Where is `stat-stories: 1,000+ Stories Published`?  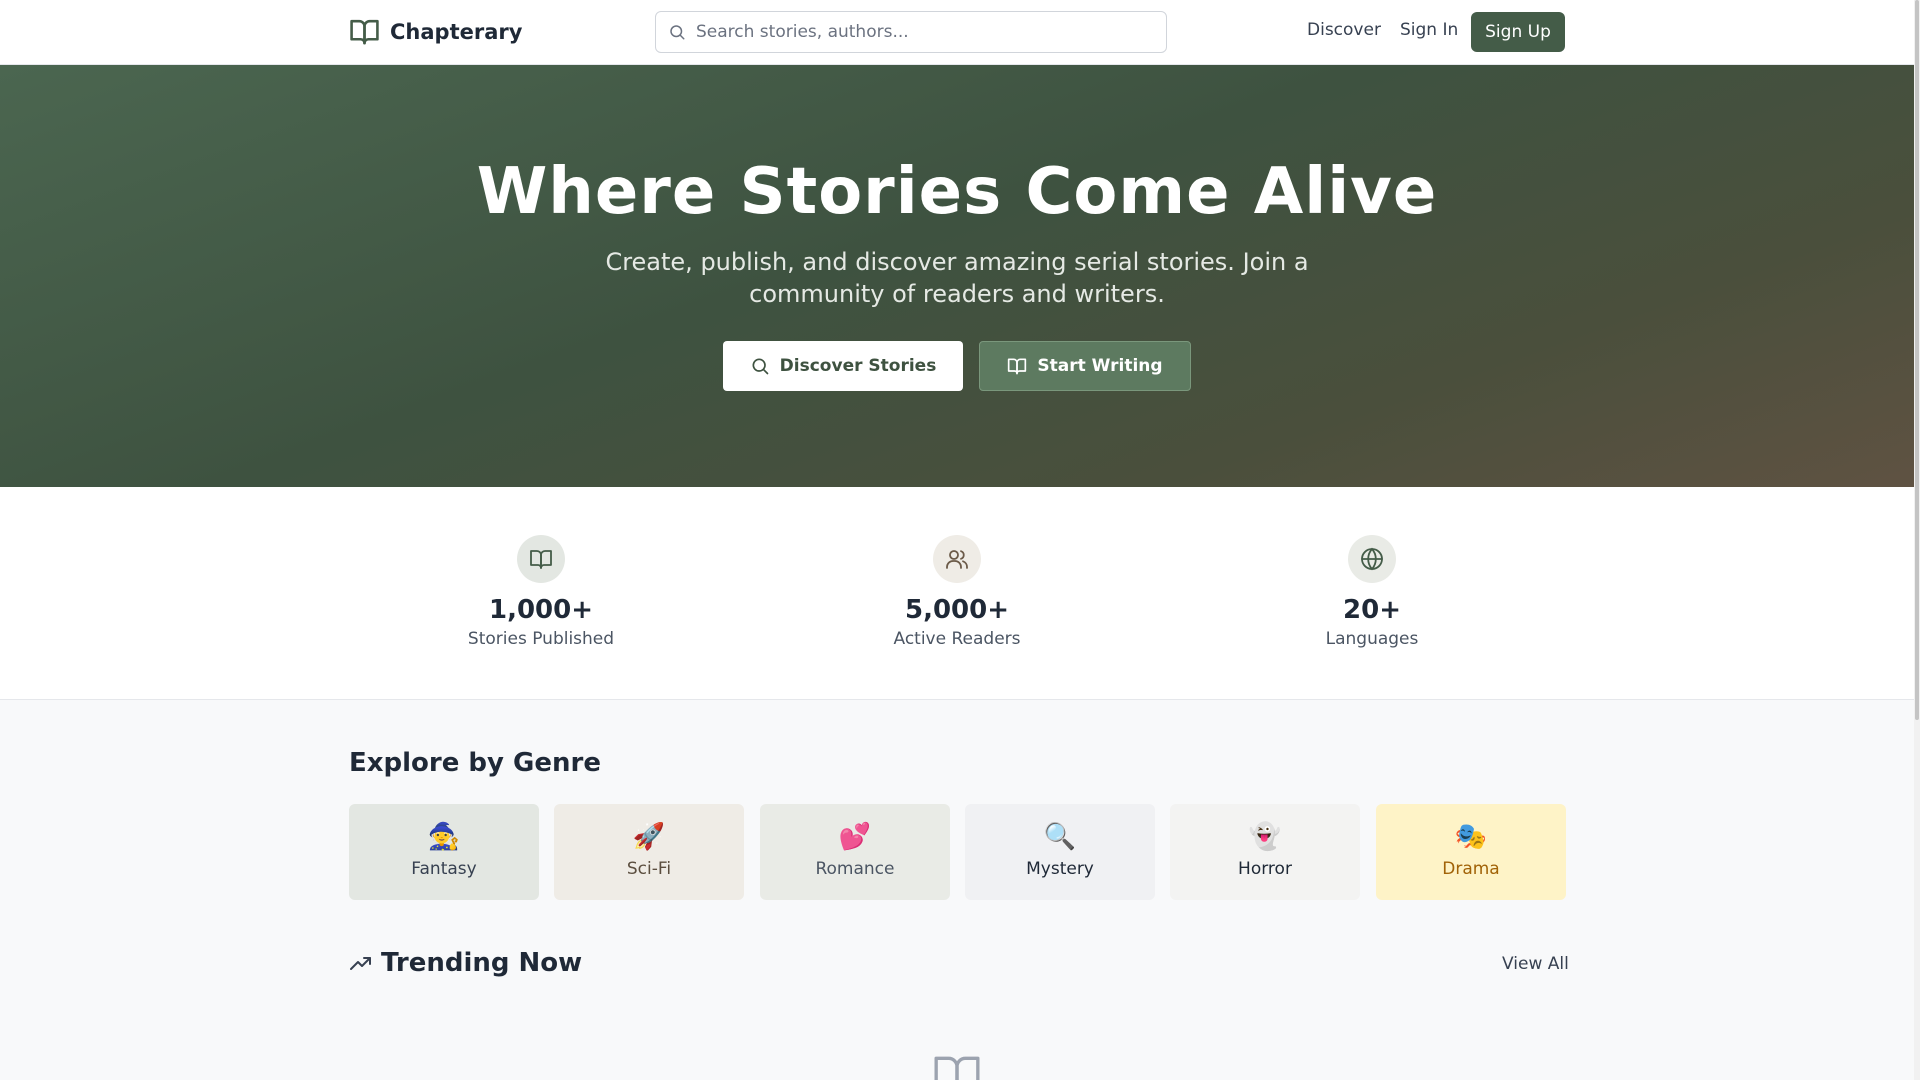
stat-stories: 1,000+ Stories Published is located at coordinates (541, 592).